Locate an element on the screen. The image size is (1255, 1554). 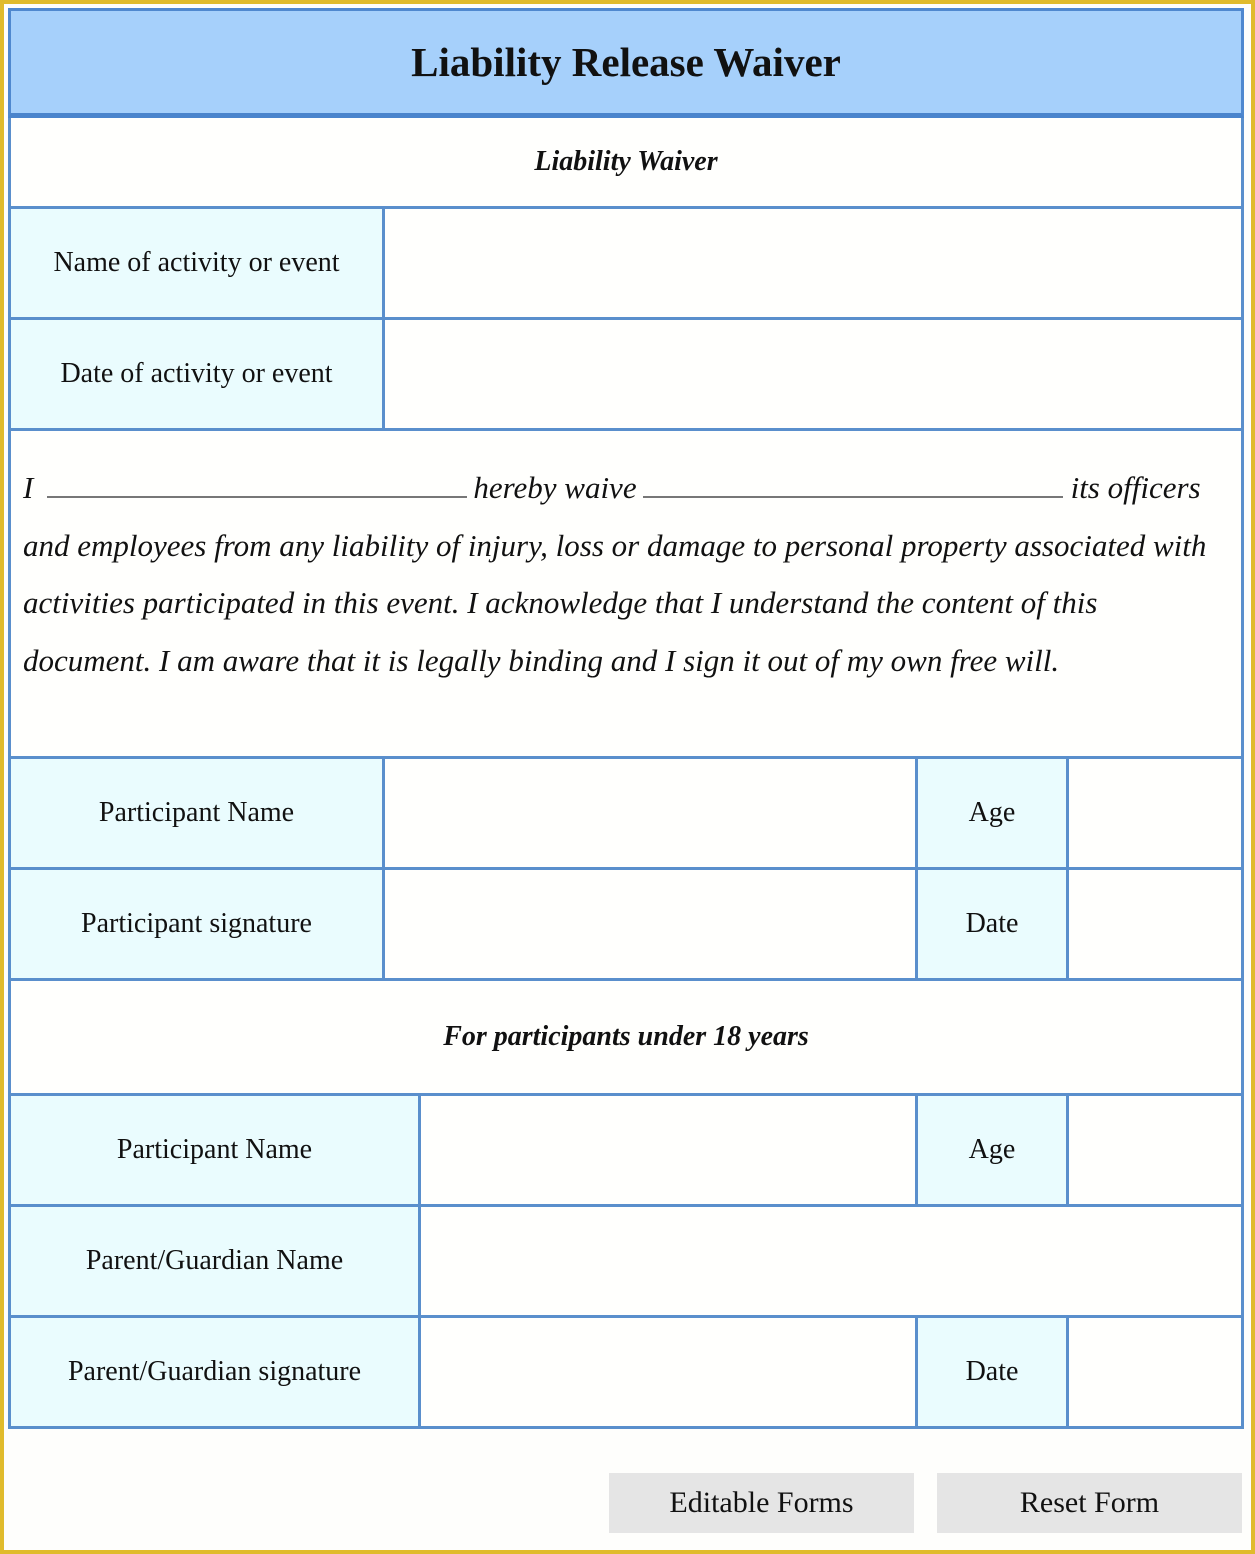
table-row: Parent/Guardian Name is located at coordinates (626, 1261).